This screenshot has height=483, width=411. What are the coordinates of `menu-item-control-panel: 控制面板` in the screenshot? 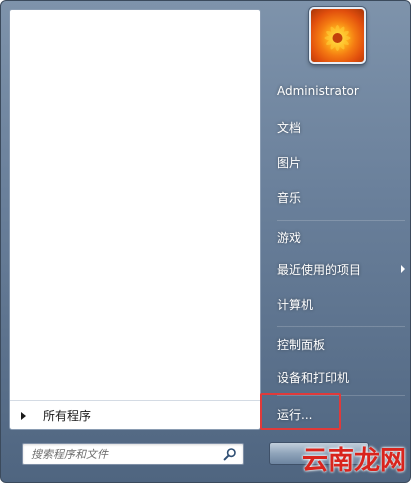 It's located at (341, 341).